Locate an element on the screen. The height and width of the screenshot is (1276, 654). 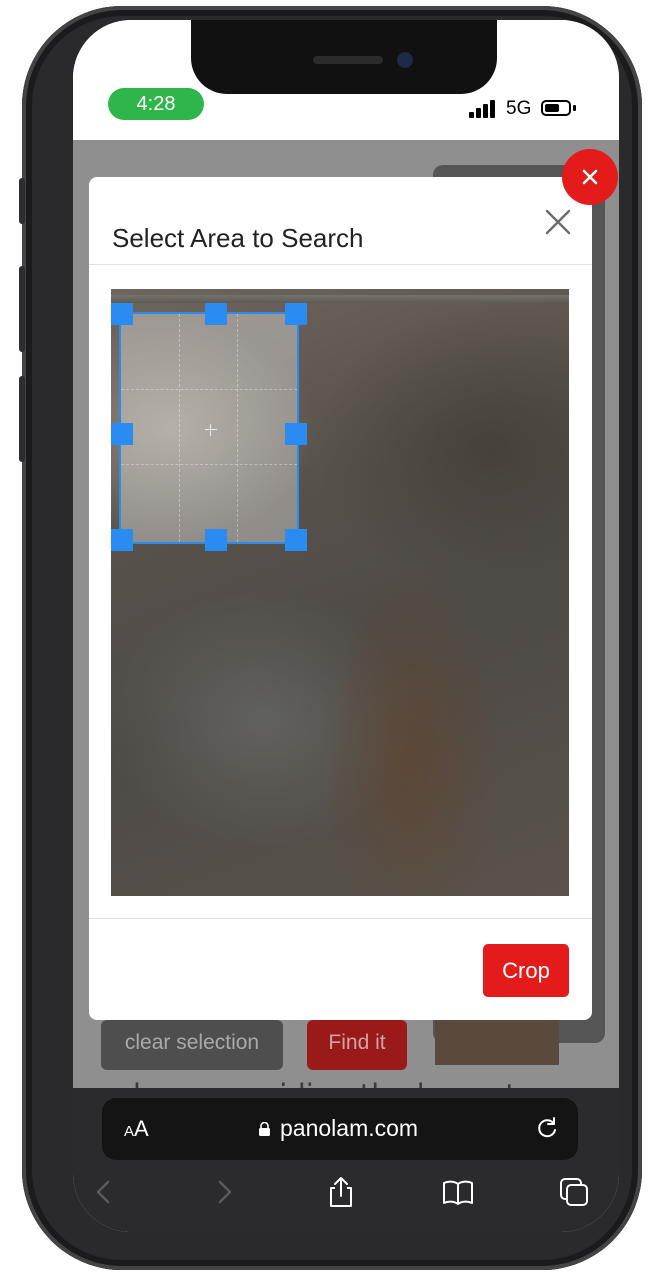
battery-tip is located at coordinates (574, 108).